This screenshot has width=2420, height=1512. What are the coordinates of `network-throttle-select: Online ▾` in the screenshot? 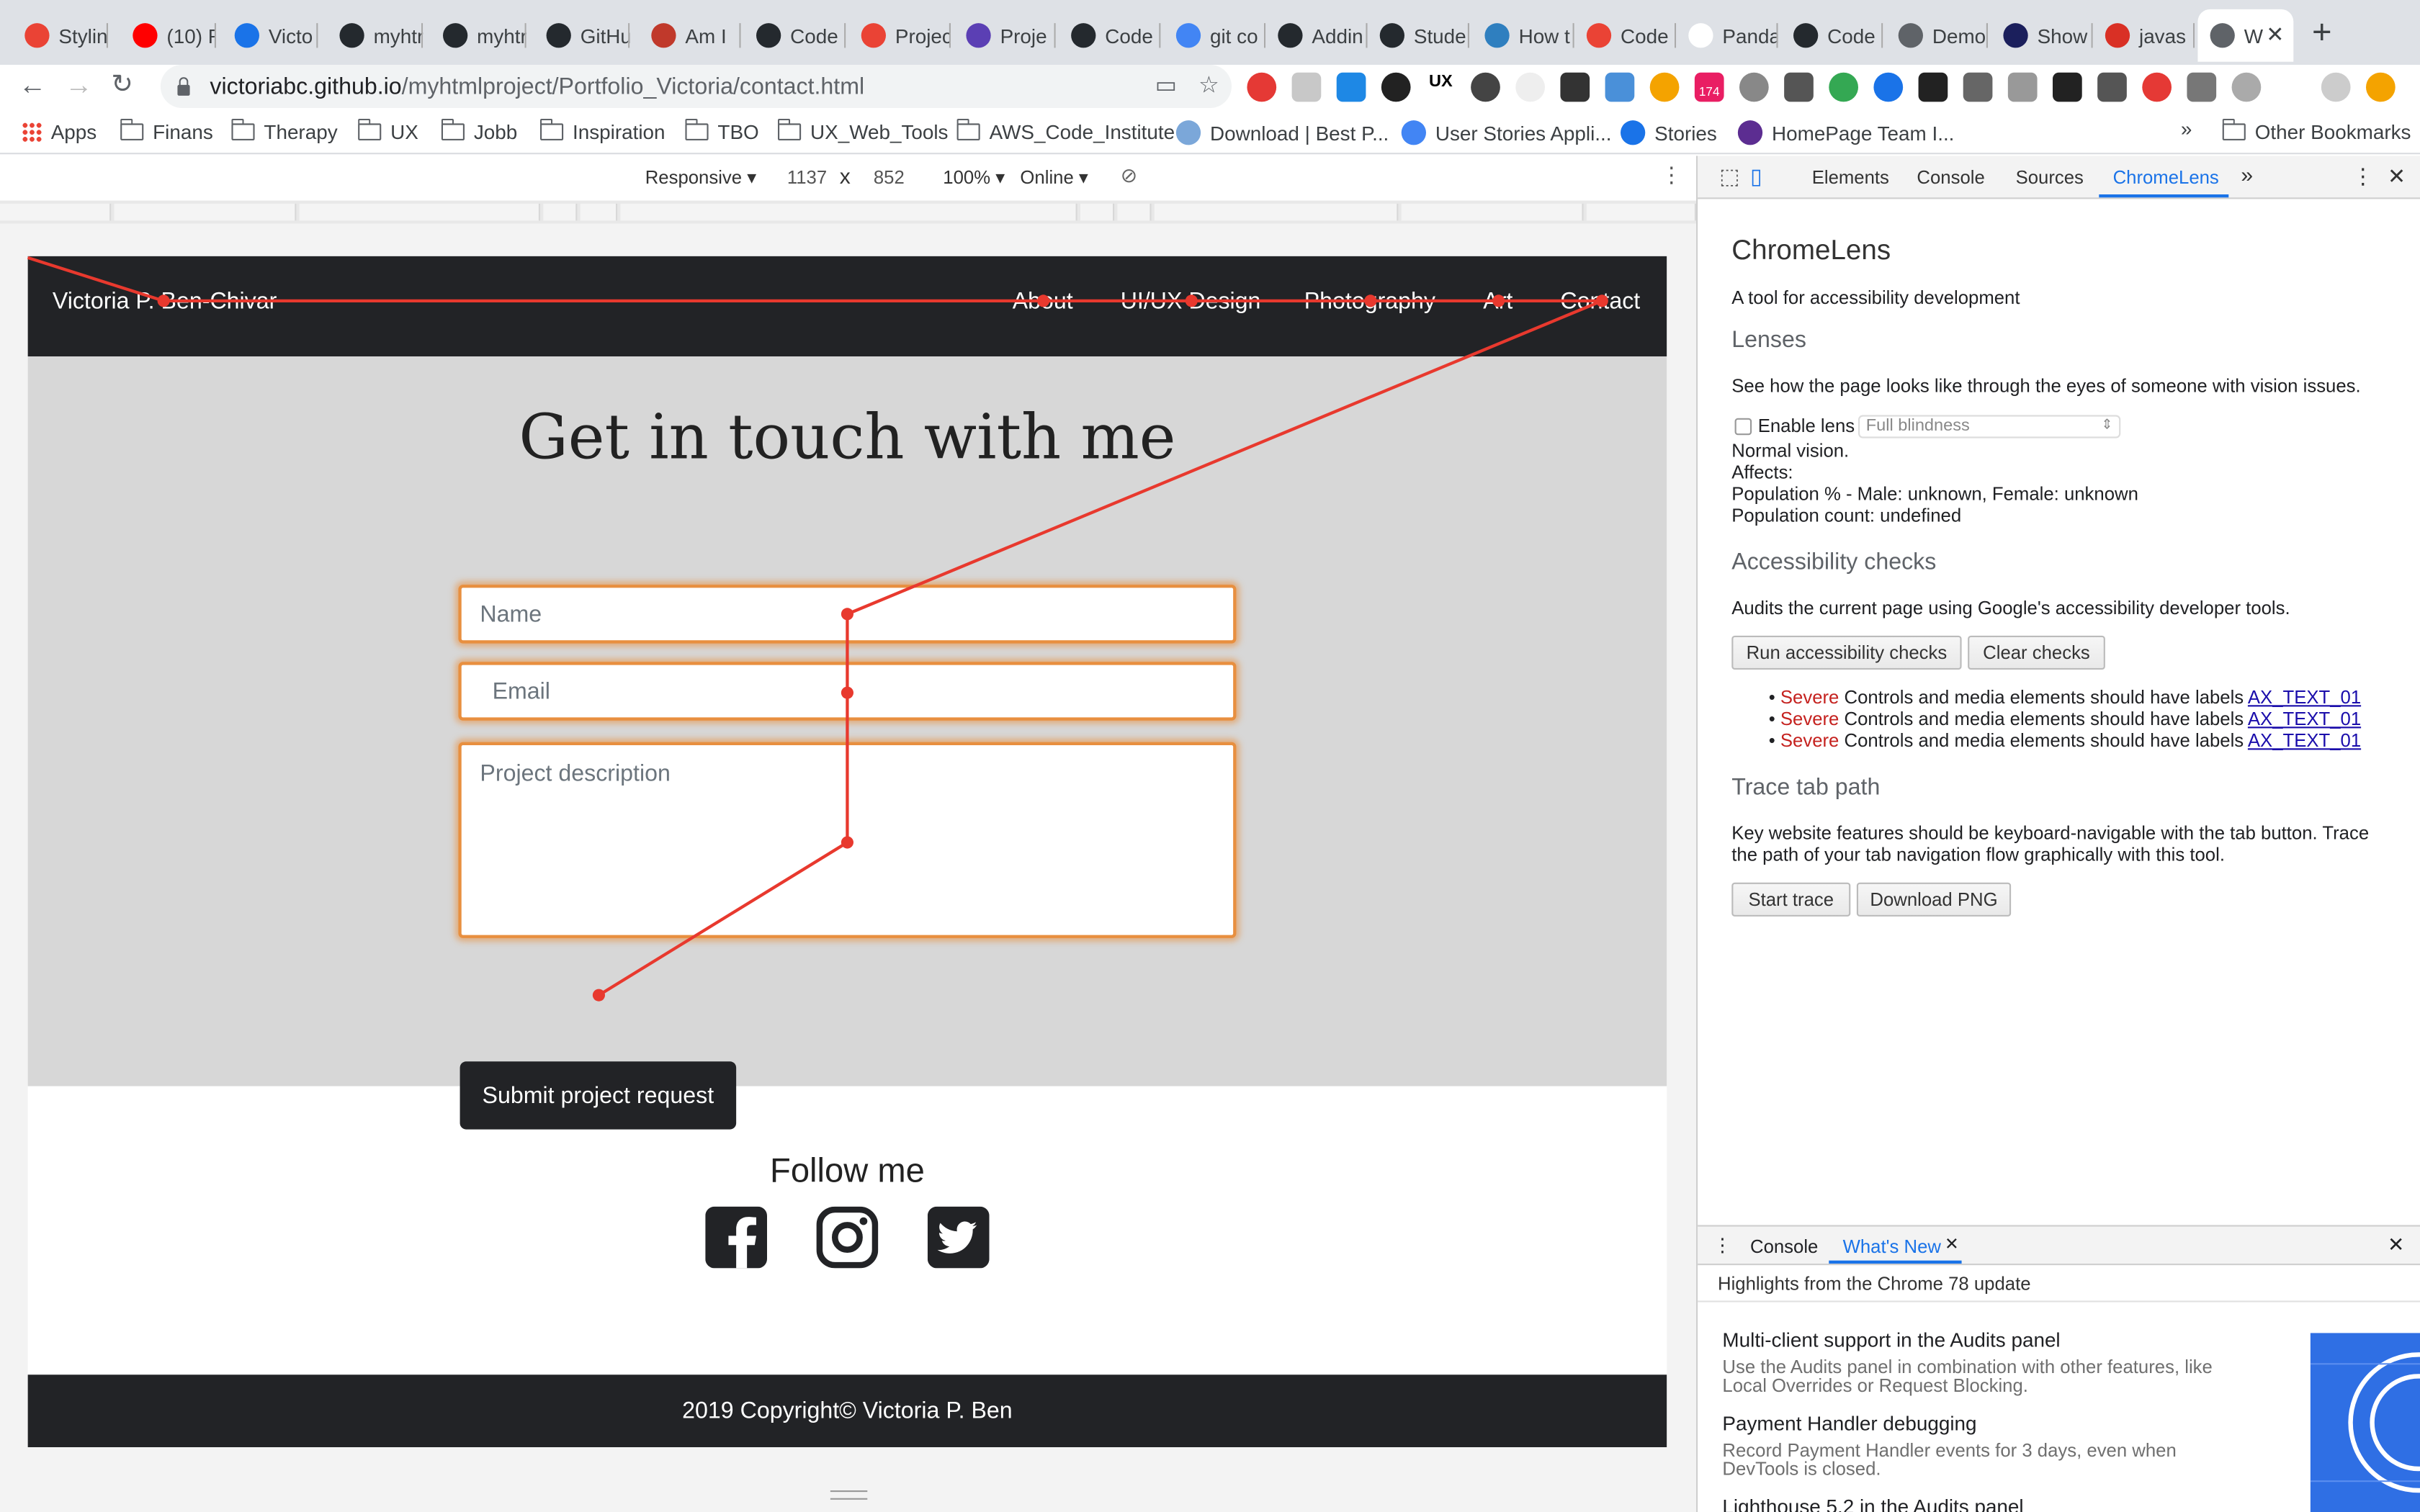 It's located at (1054, 177).